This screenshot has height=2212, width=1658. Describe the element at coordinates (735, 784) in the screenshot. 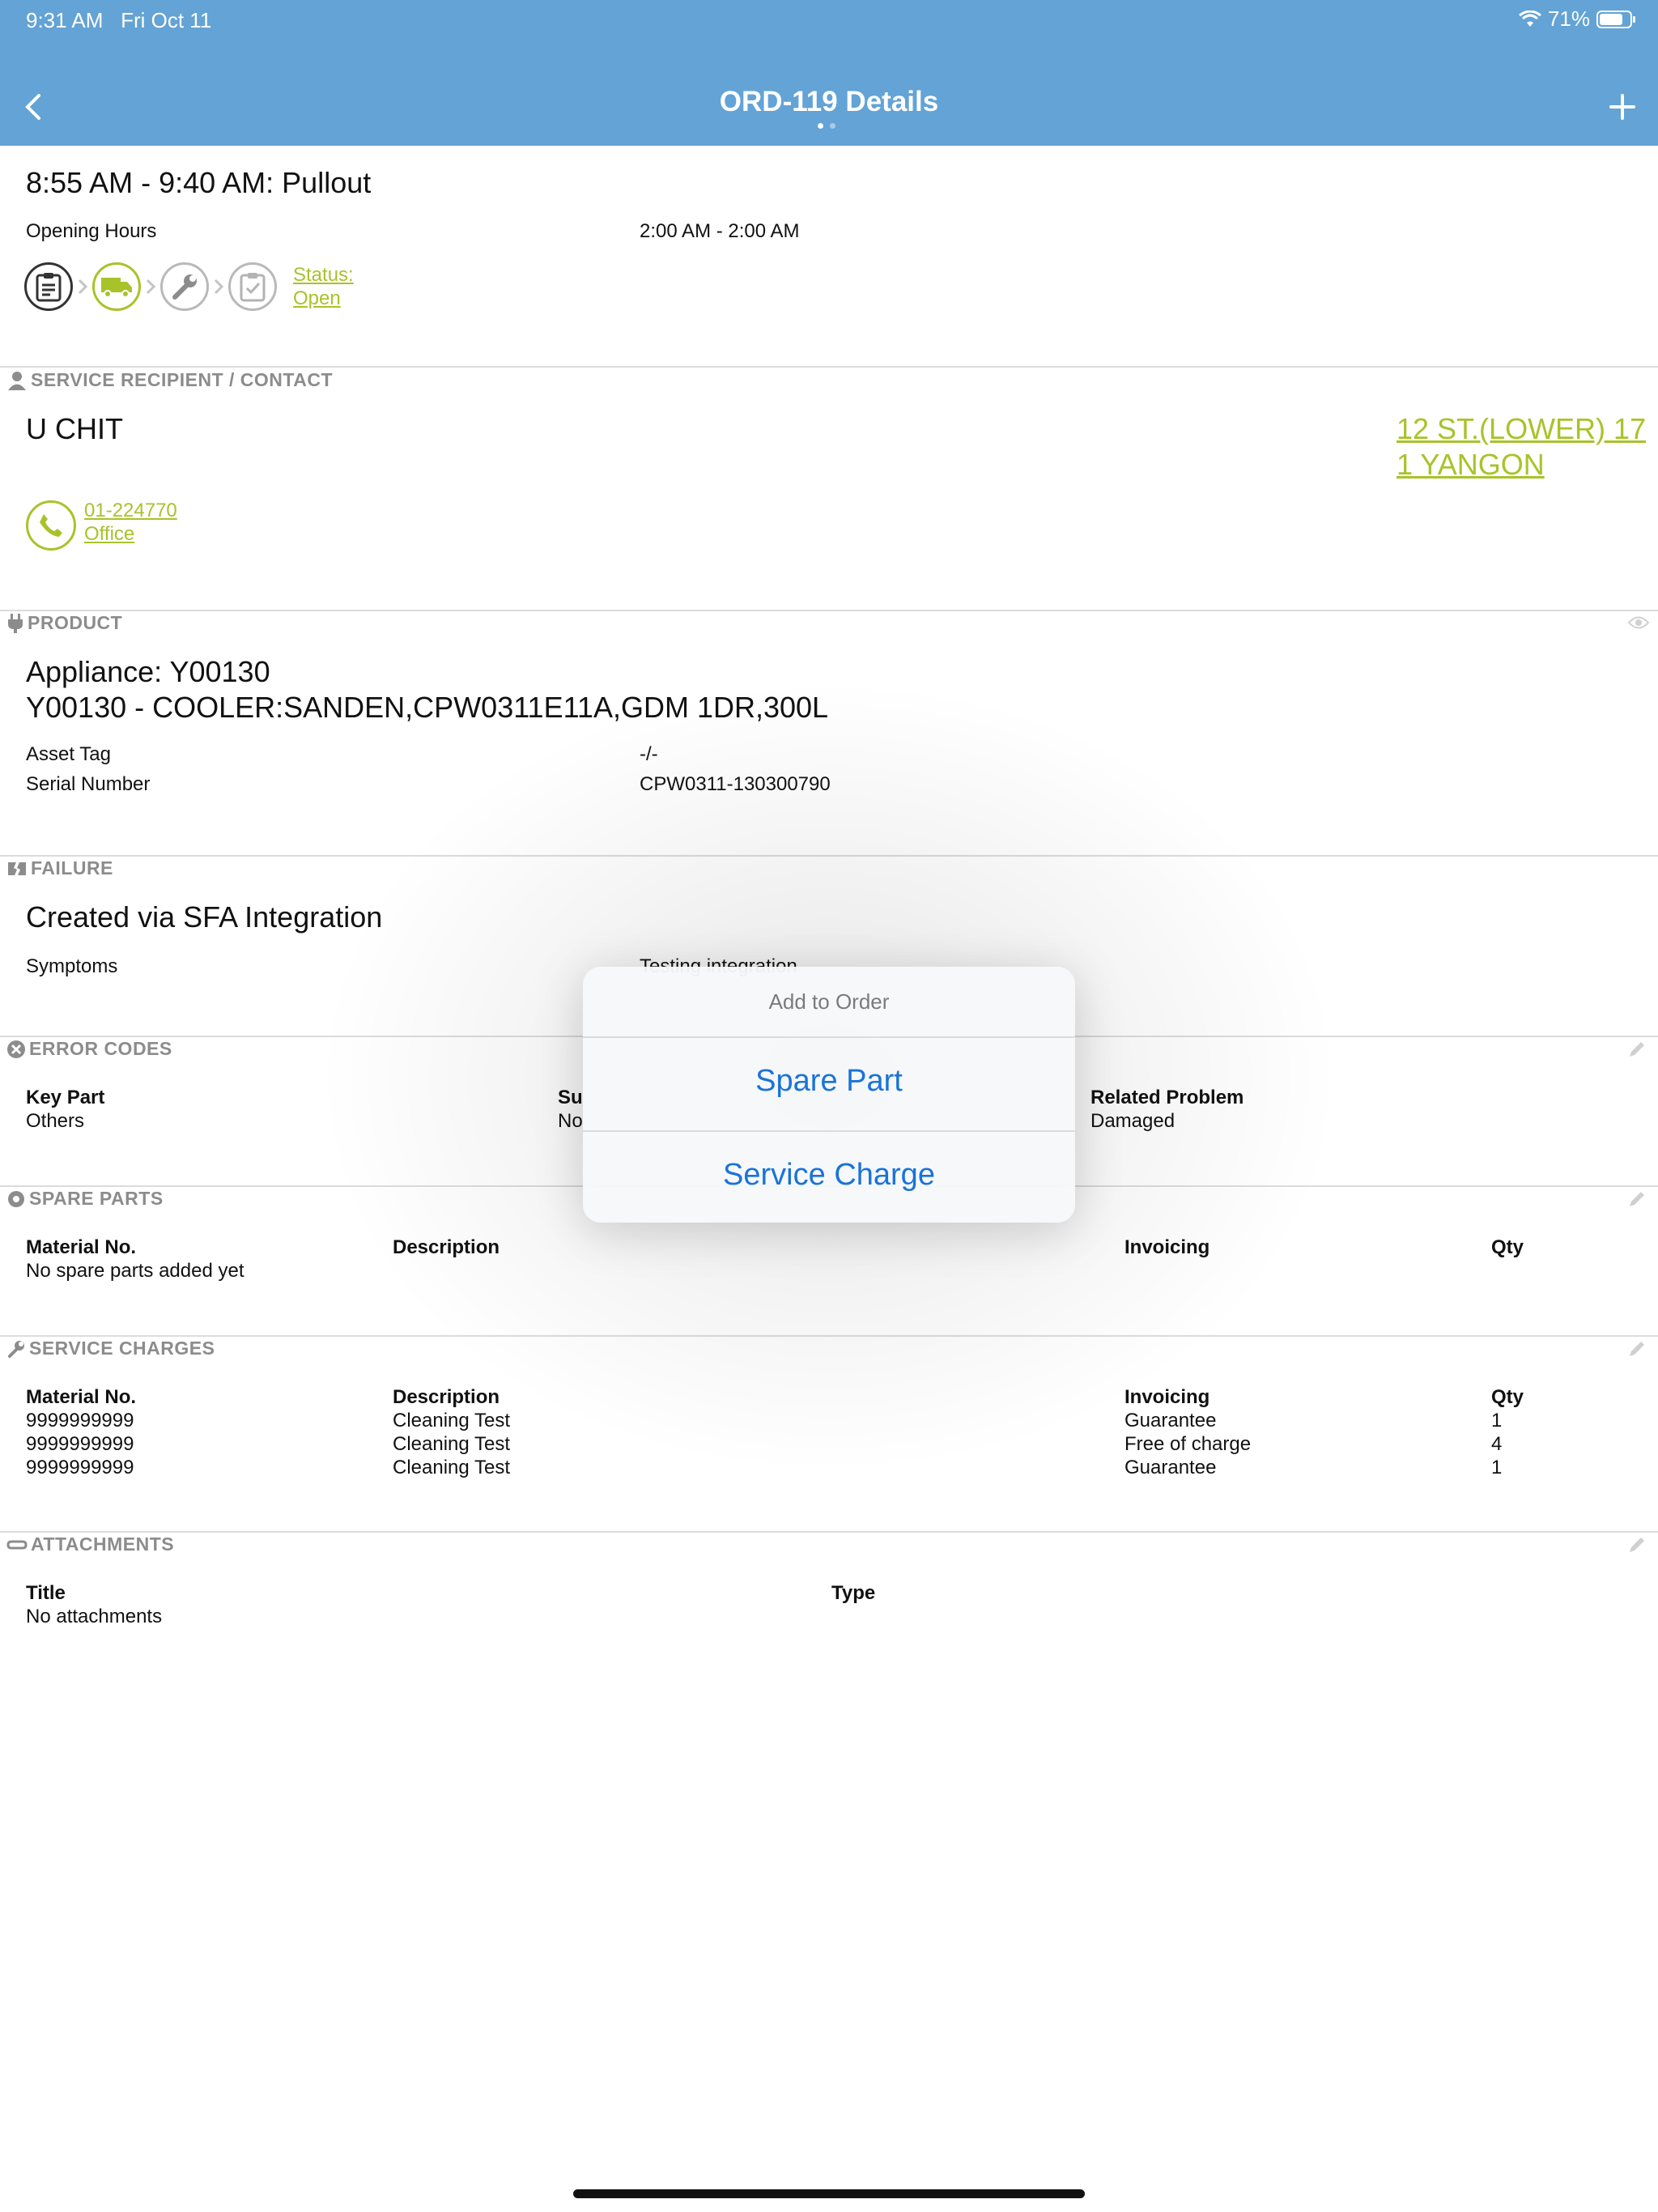

I see `serial-number-value: CPW0311-130300790` at that location.